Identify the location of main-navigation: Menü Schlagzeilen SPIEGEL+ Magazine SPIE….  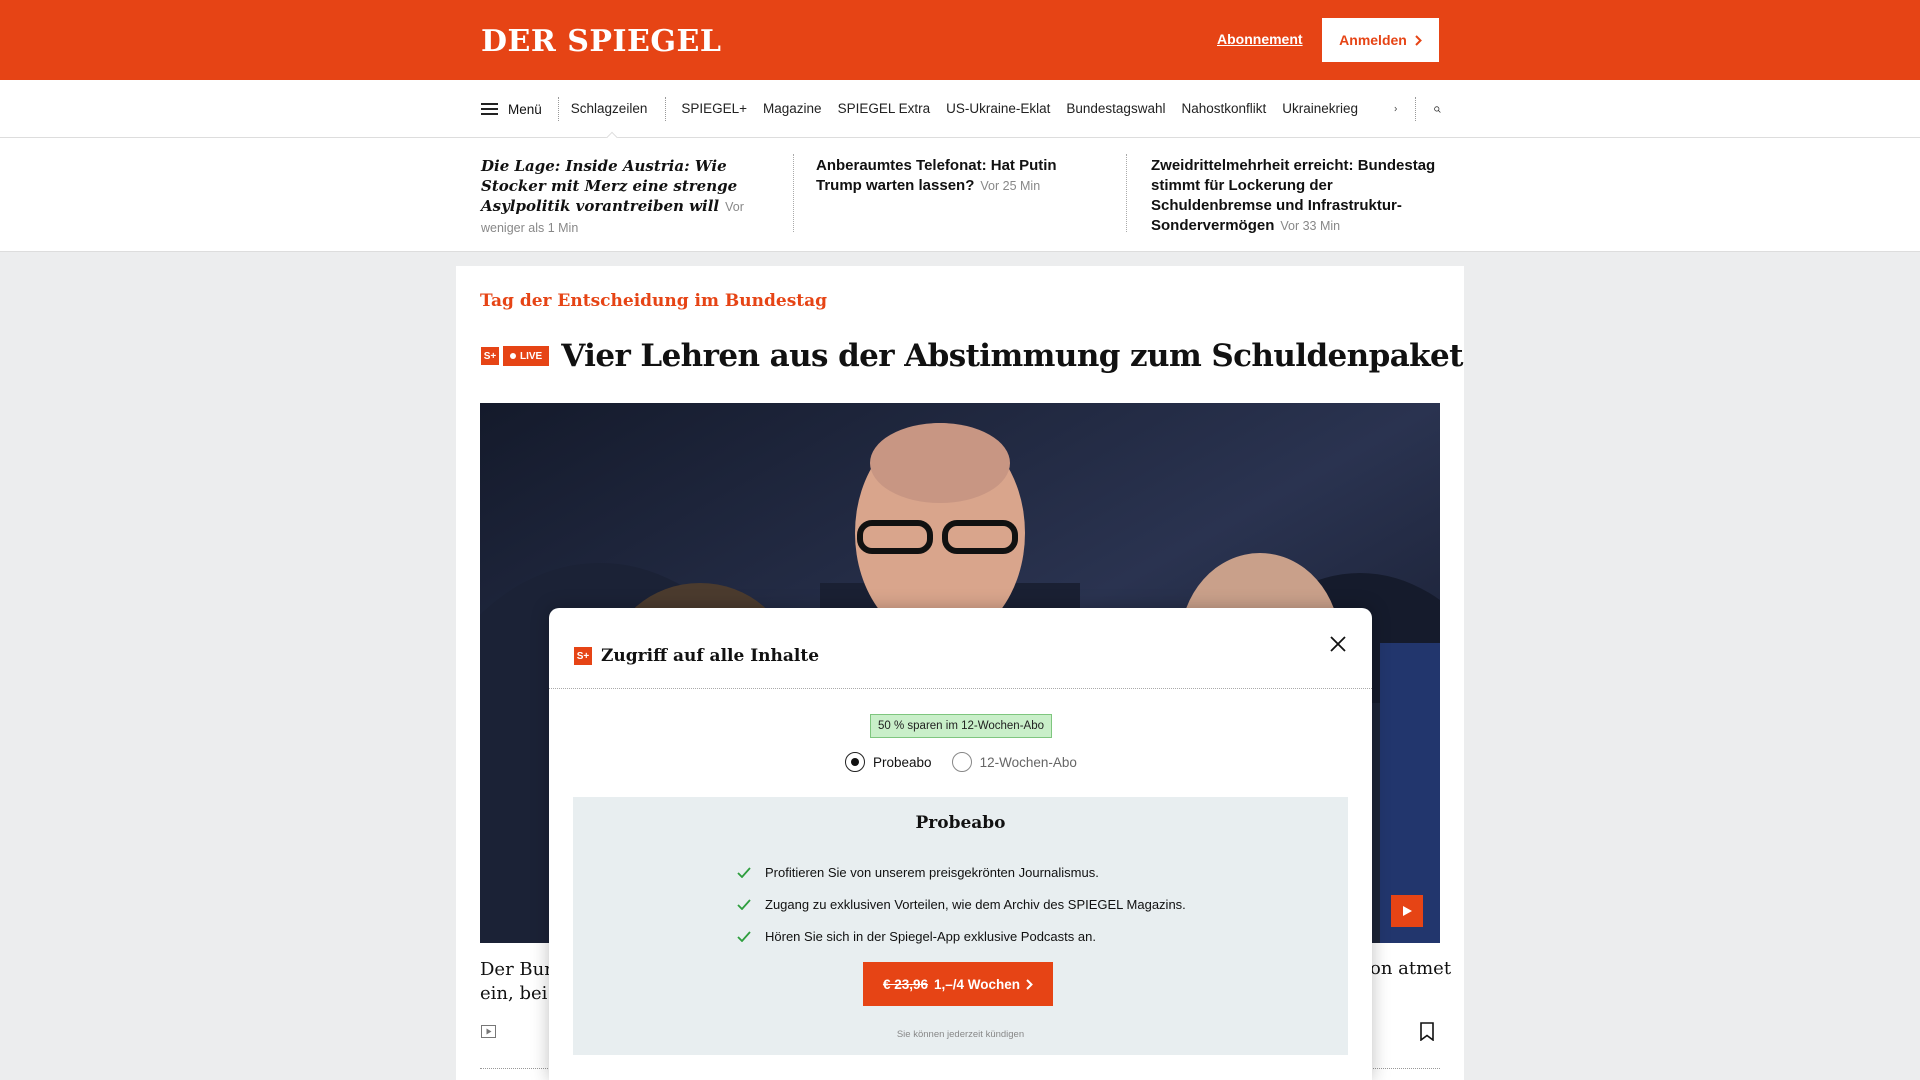
(960, 109).